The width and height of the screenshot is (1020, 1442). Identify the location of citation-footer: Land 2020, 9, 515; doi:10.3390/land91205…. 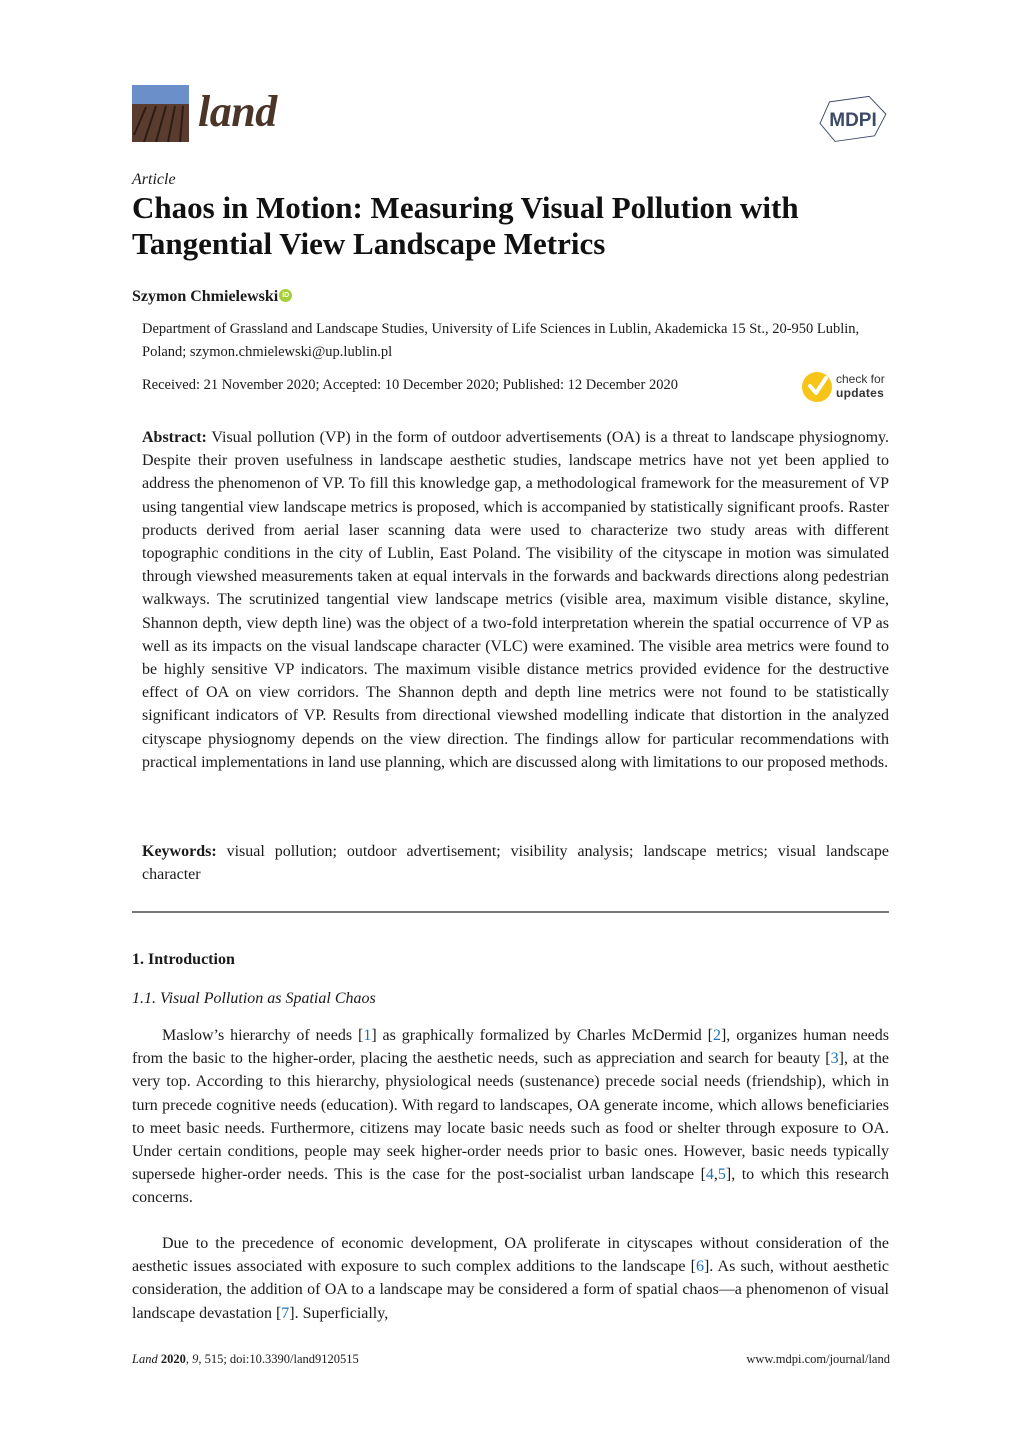
(245, 1359).